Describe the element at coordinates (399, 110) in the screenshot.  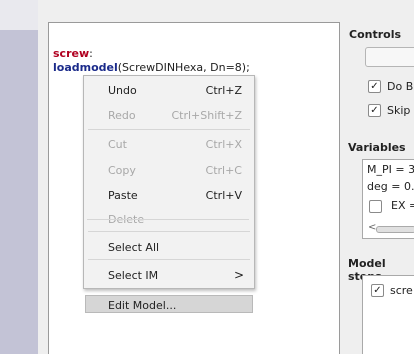
I see `checkbox-label: Skip` at that location.